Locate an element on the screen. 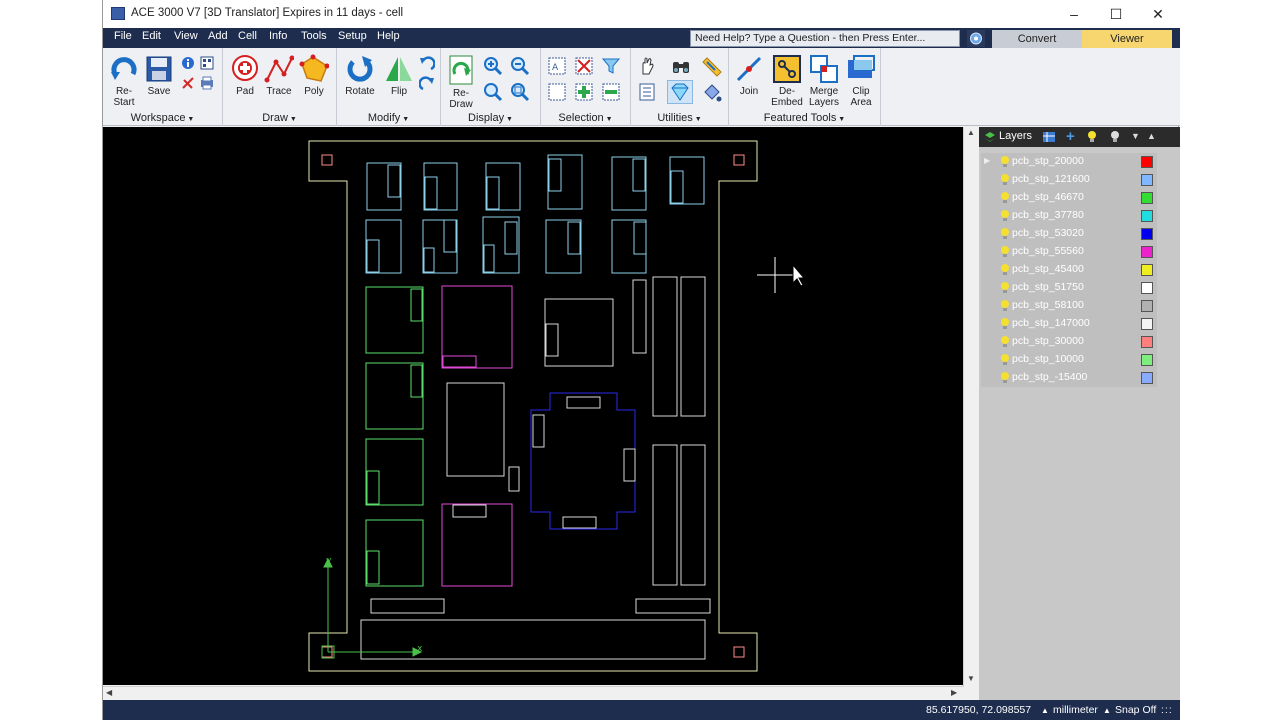  menu-edit: Edit is located at coordinates (151, 36).